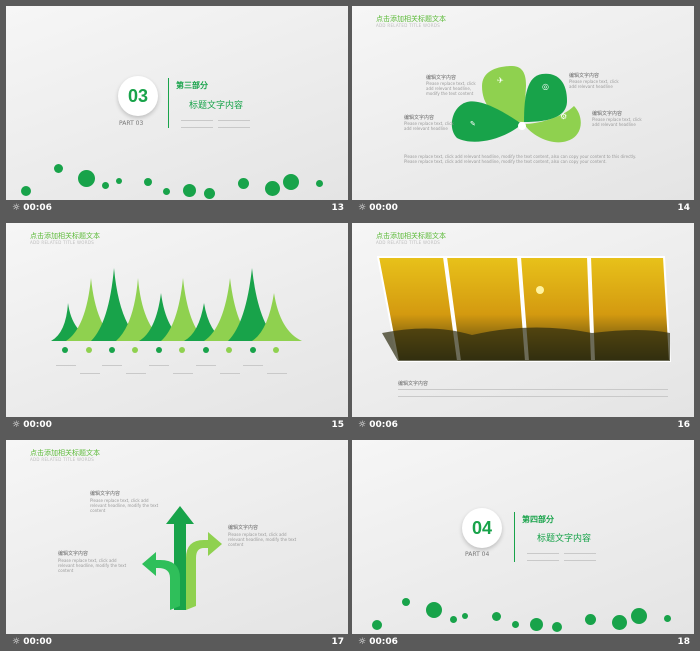 Image resolution: width=700 pixels, height=651 pixels. I want to click on slide-info-bar: ☼ 00:06 13, so click(177, 208).